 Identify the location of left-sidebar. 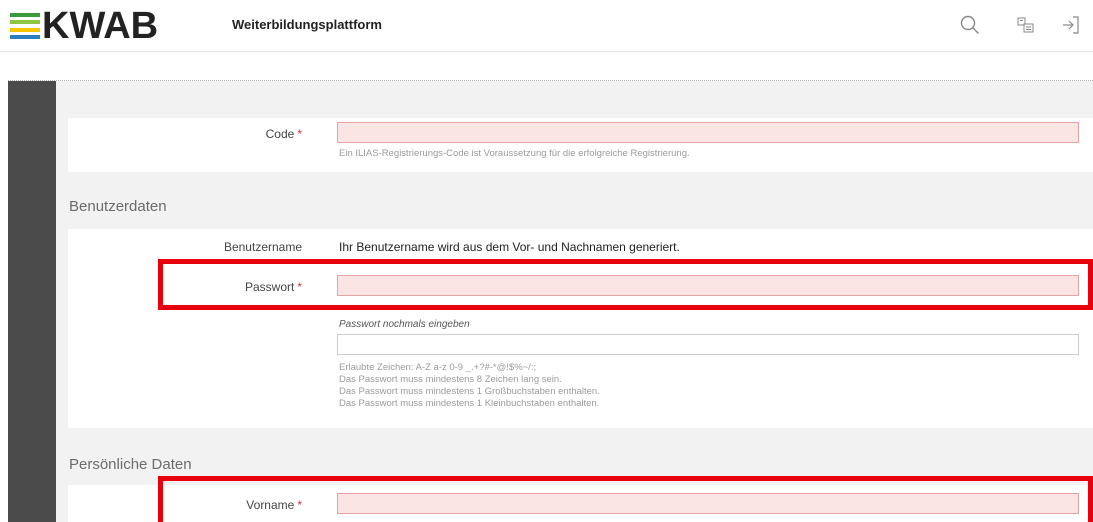
(32, 301).